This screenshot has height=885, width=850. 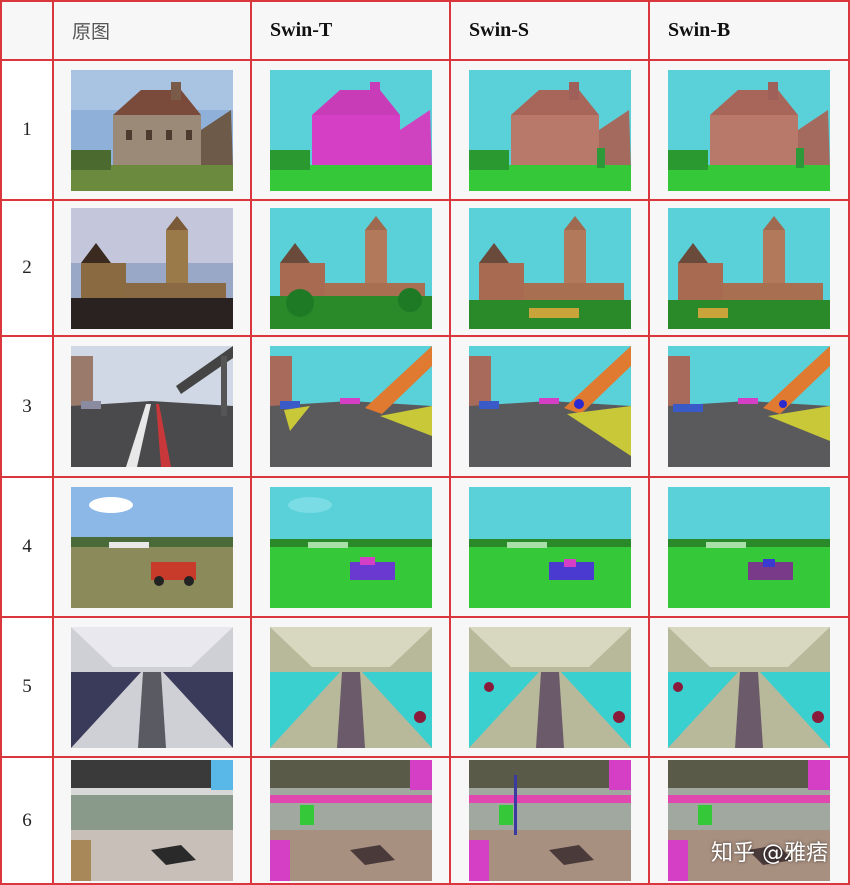 What do you see at coordinates (152, 30) in the screenshot?
I see `header-original: 原图` at bounding box center [152, 30].